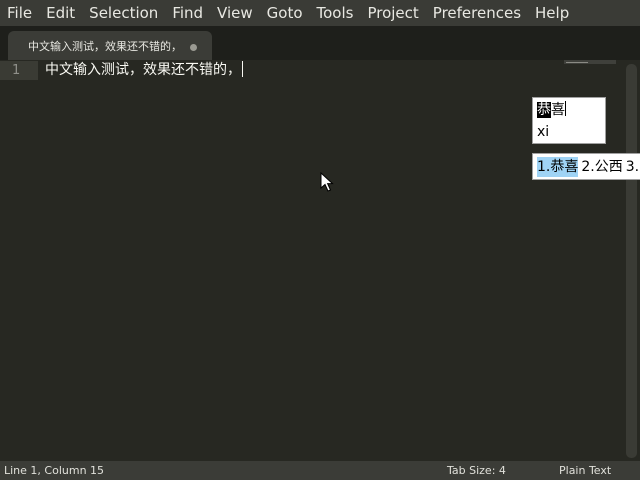 The width and height of the screenshot is (640, 480). I want to click on menu-preferences: Preferences, so click(477, 13).